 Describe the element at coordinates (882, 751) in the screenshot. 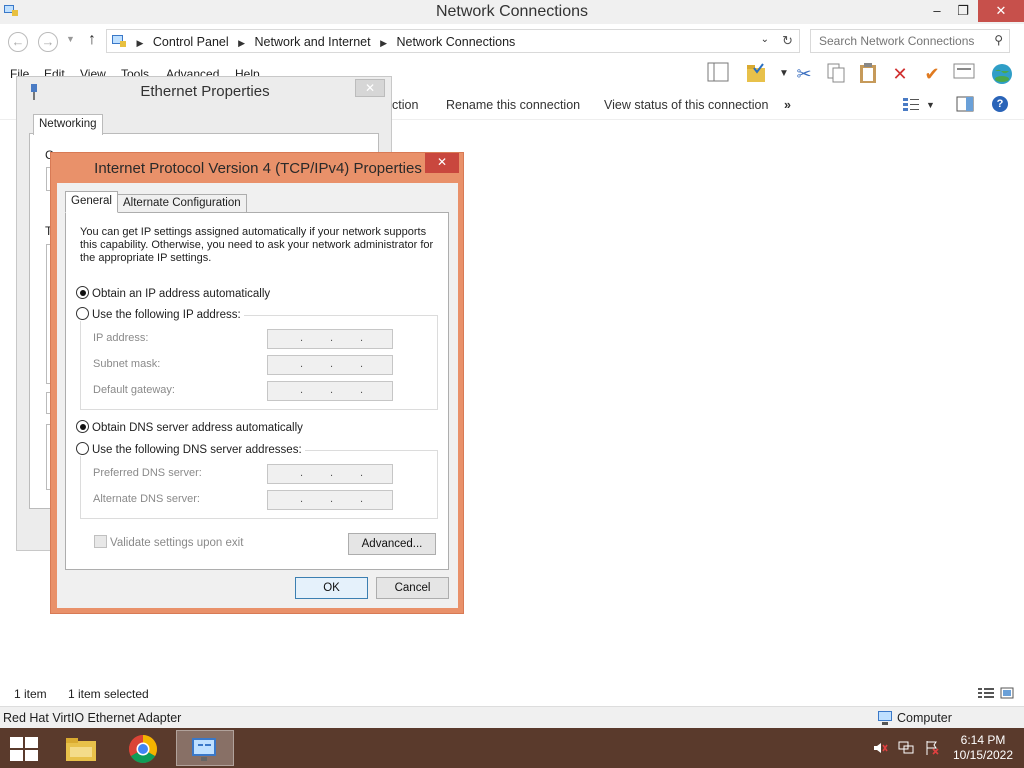

I see `volume-muted-icon` at that location.